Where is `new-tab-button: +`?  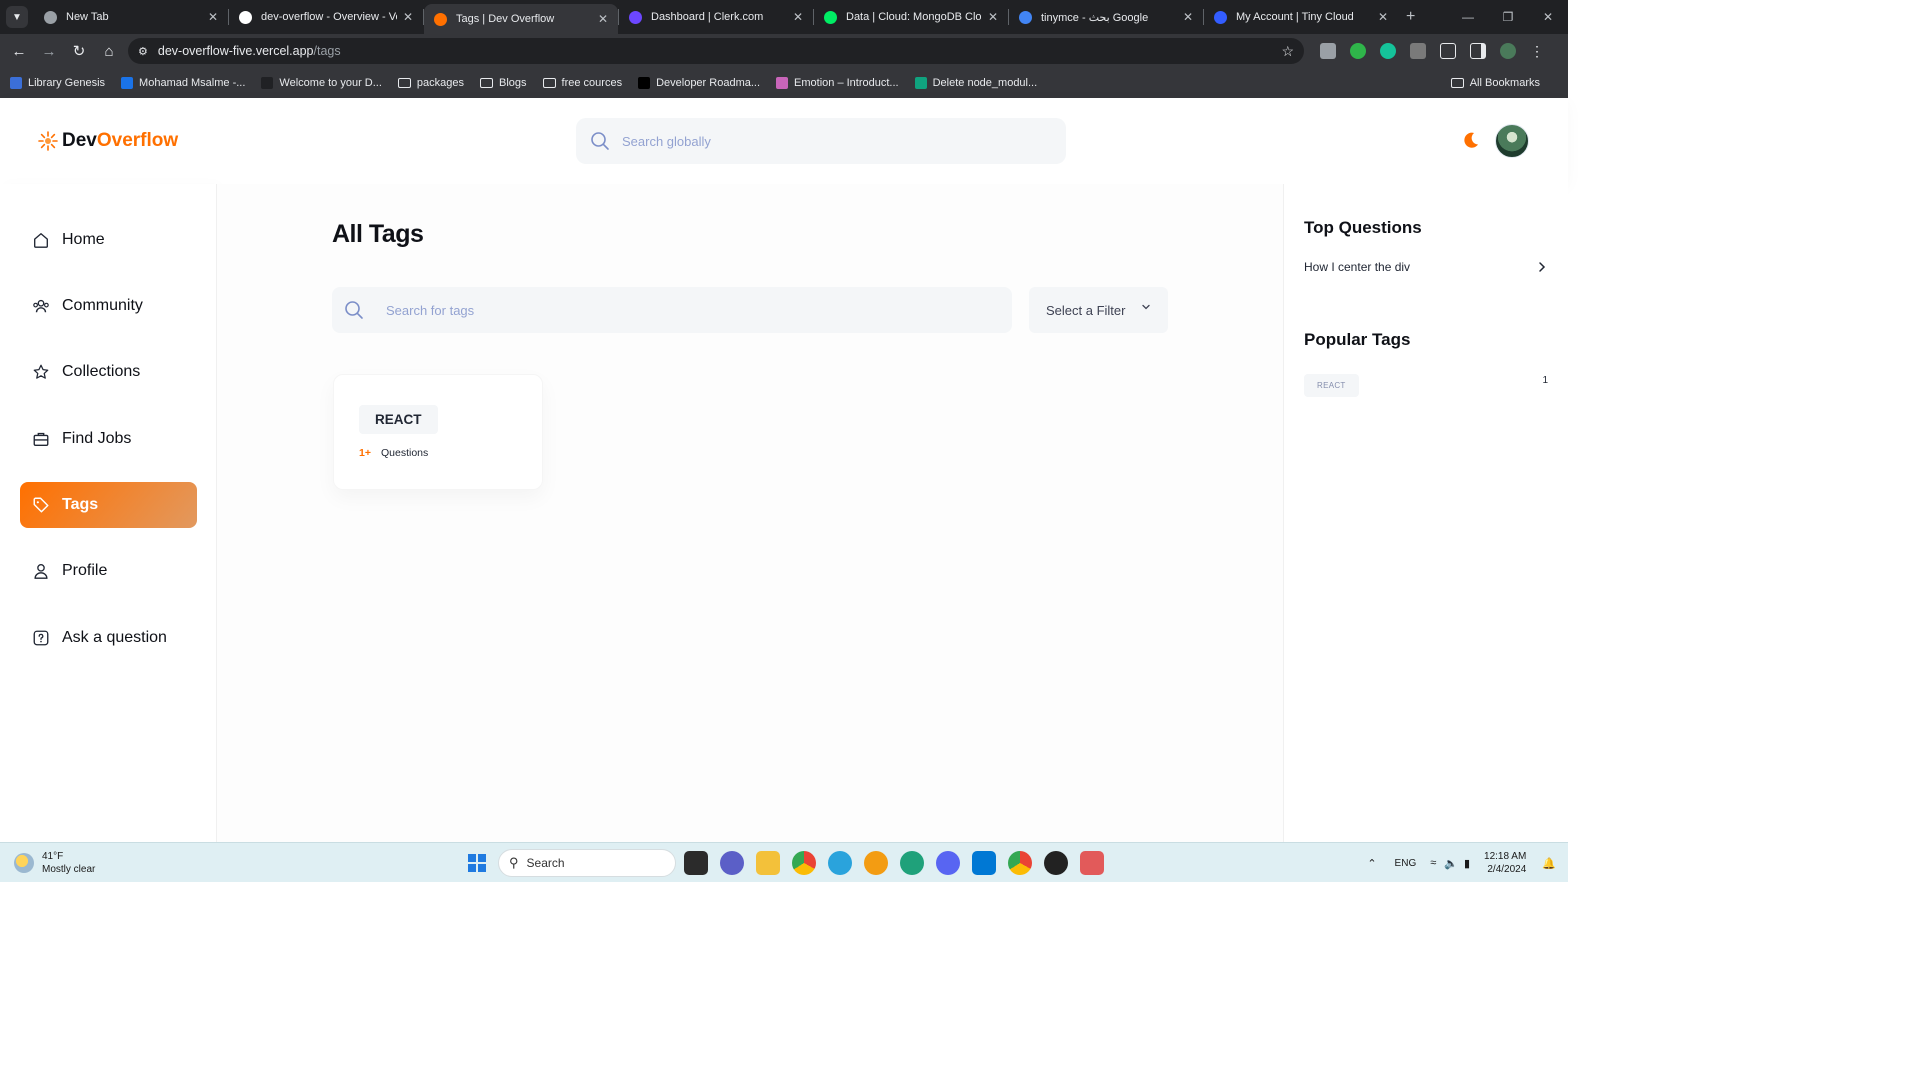 new-tab-button: + is located at coordinates (1410, 17).